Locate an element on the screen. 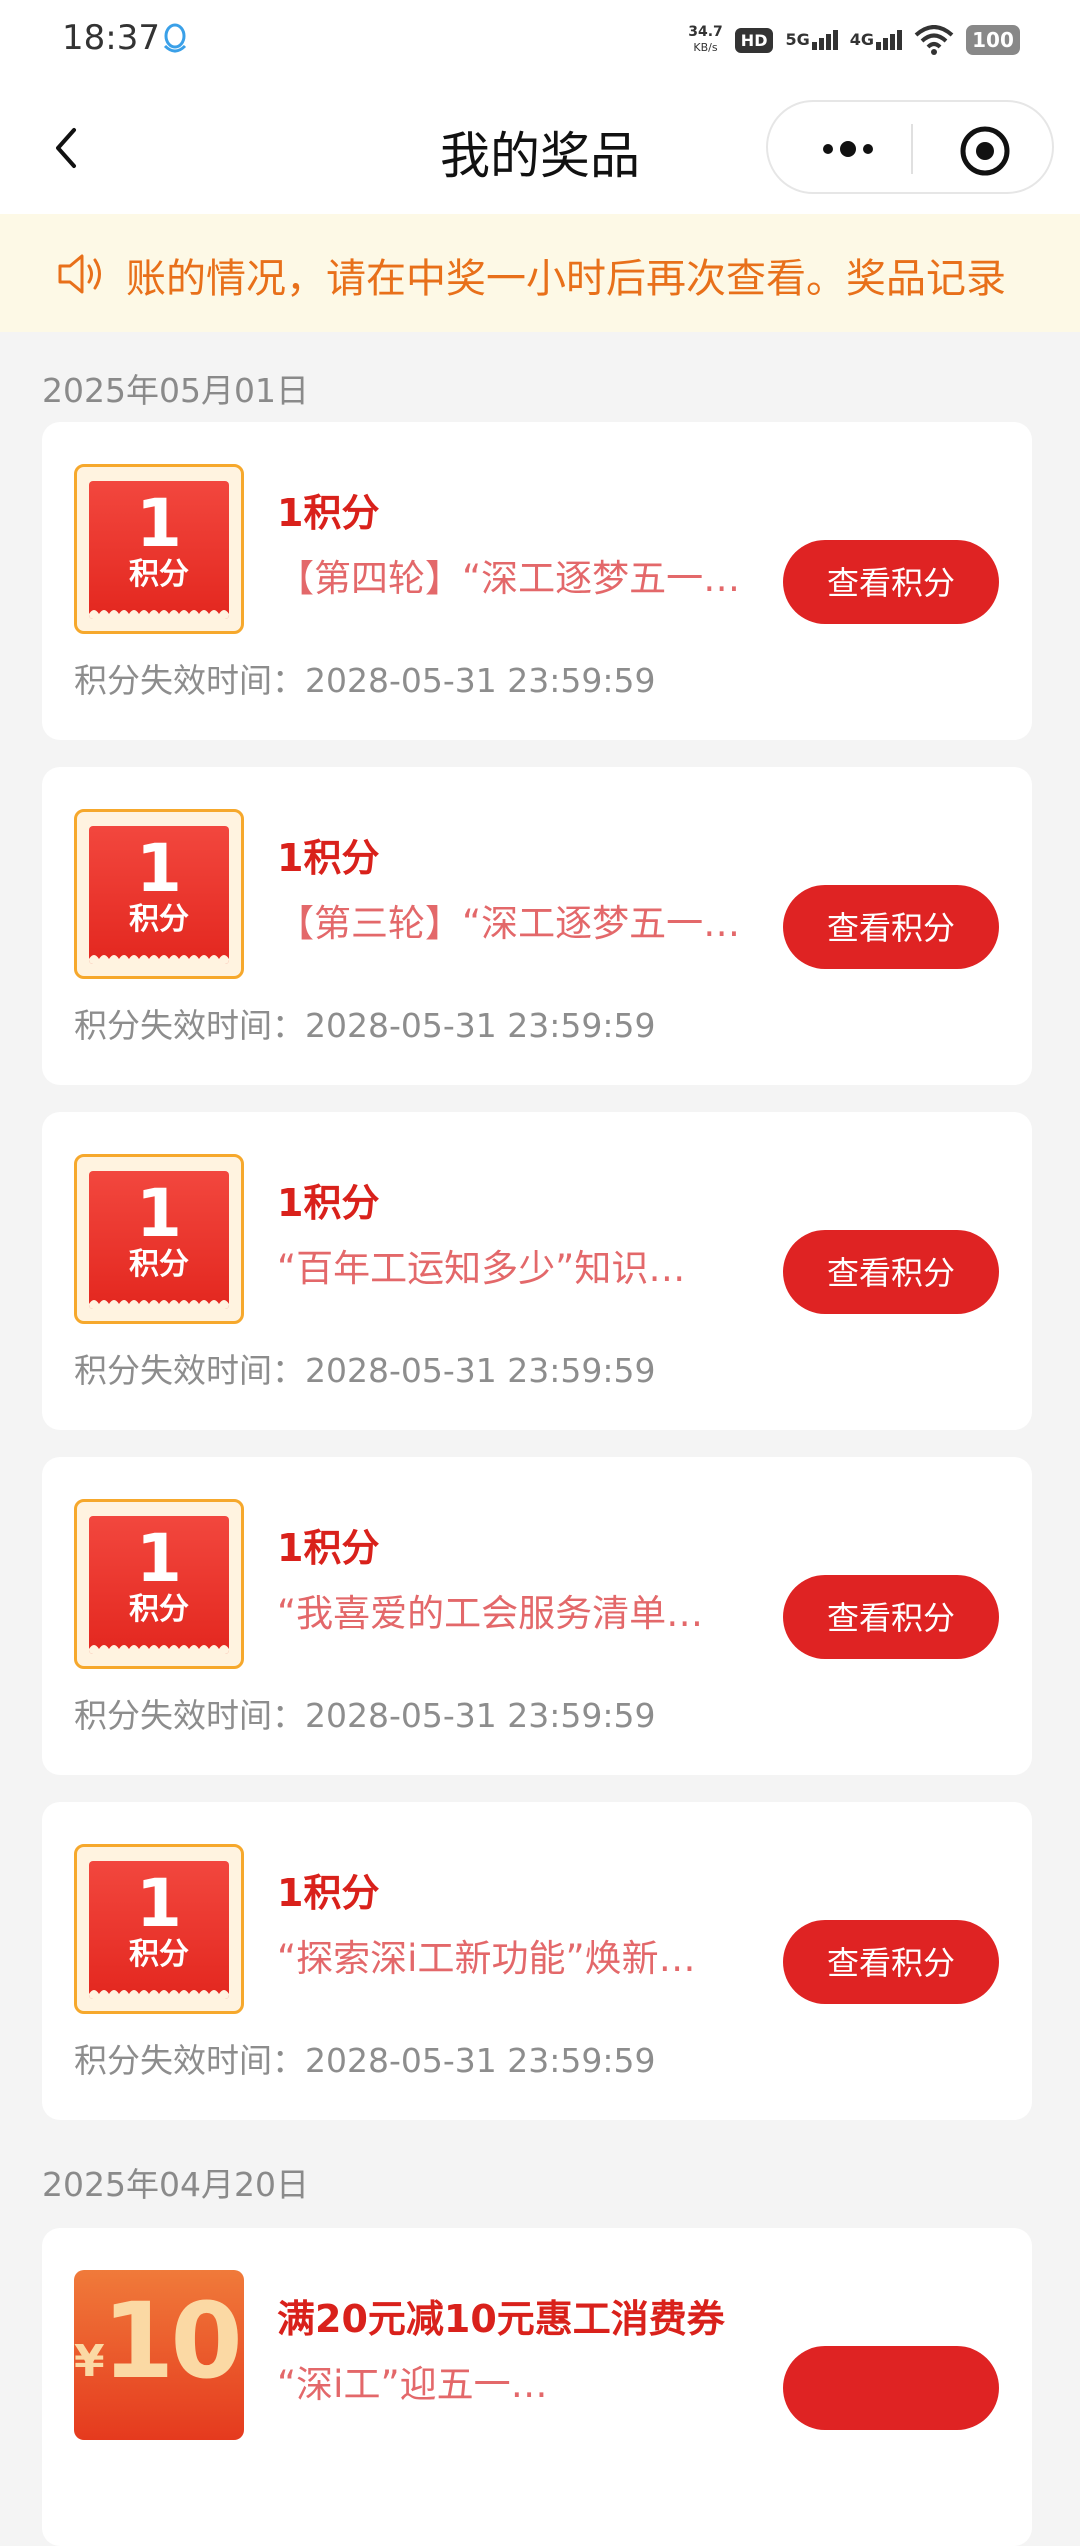 Image resolution: width=1080 pixels, height=2546 pixels. notice-text: 账的情况，请在中奖一小时后再次查看。奖品记录 is located at coordinates (566, 279).